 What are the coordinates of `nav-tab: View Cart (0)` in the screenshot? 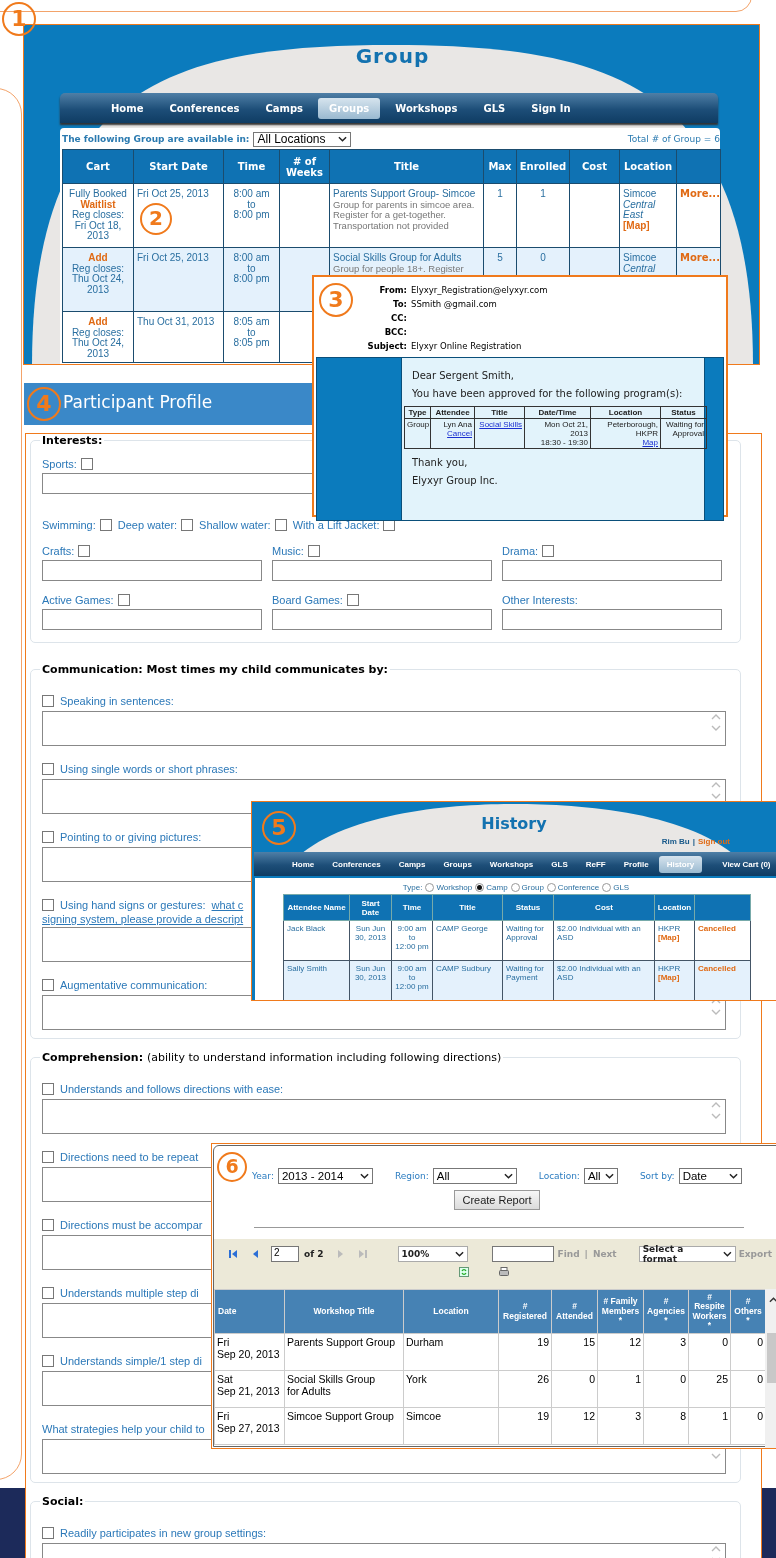 It's located at (745, 864).